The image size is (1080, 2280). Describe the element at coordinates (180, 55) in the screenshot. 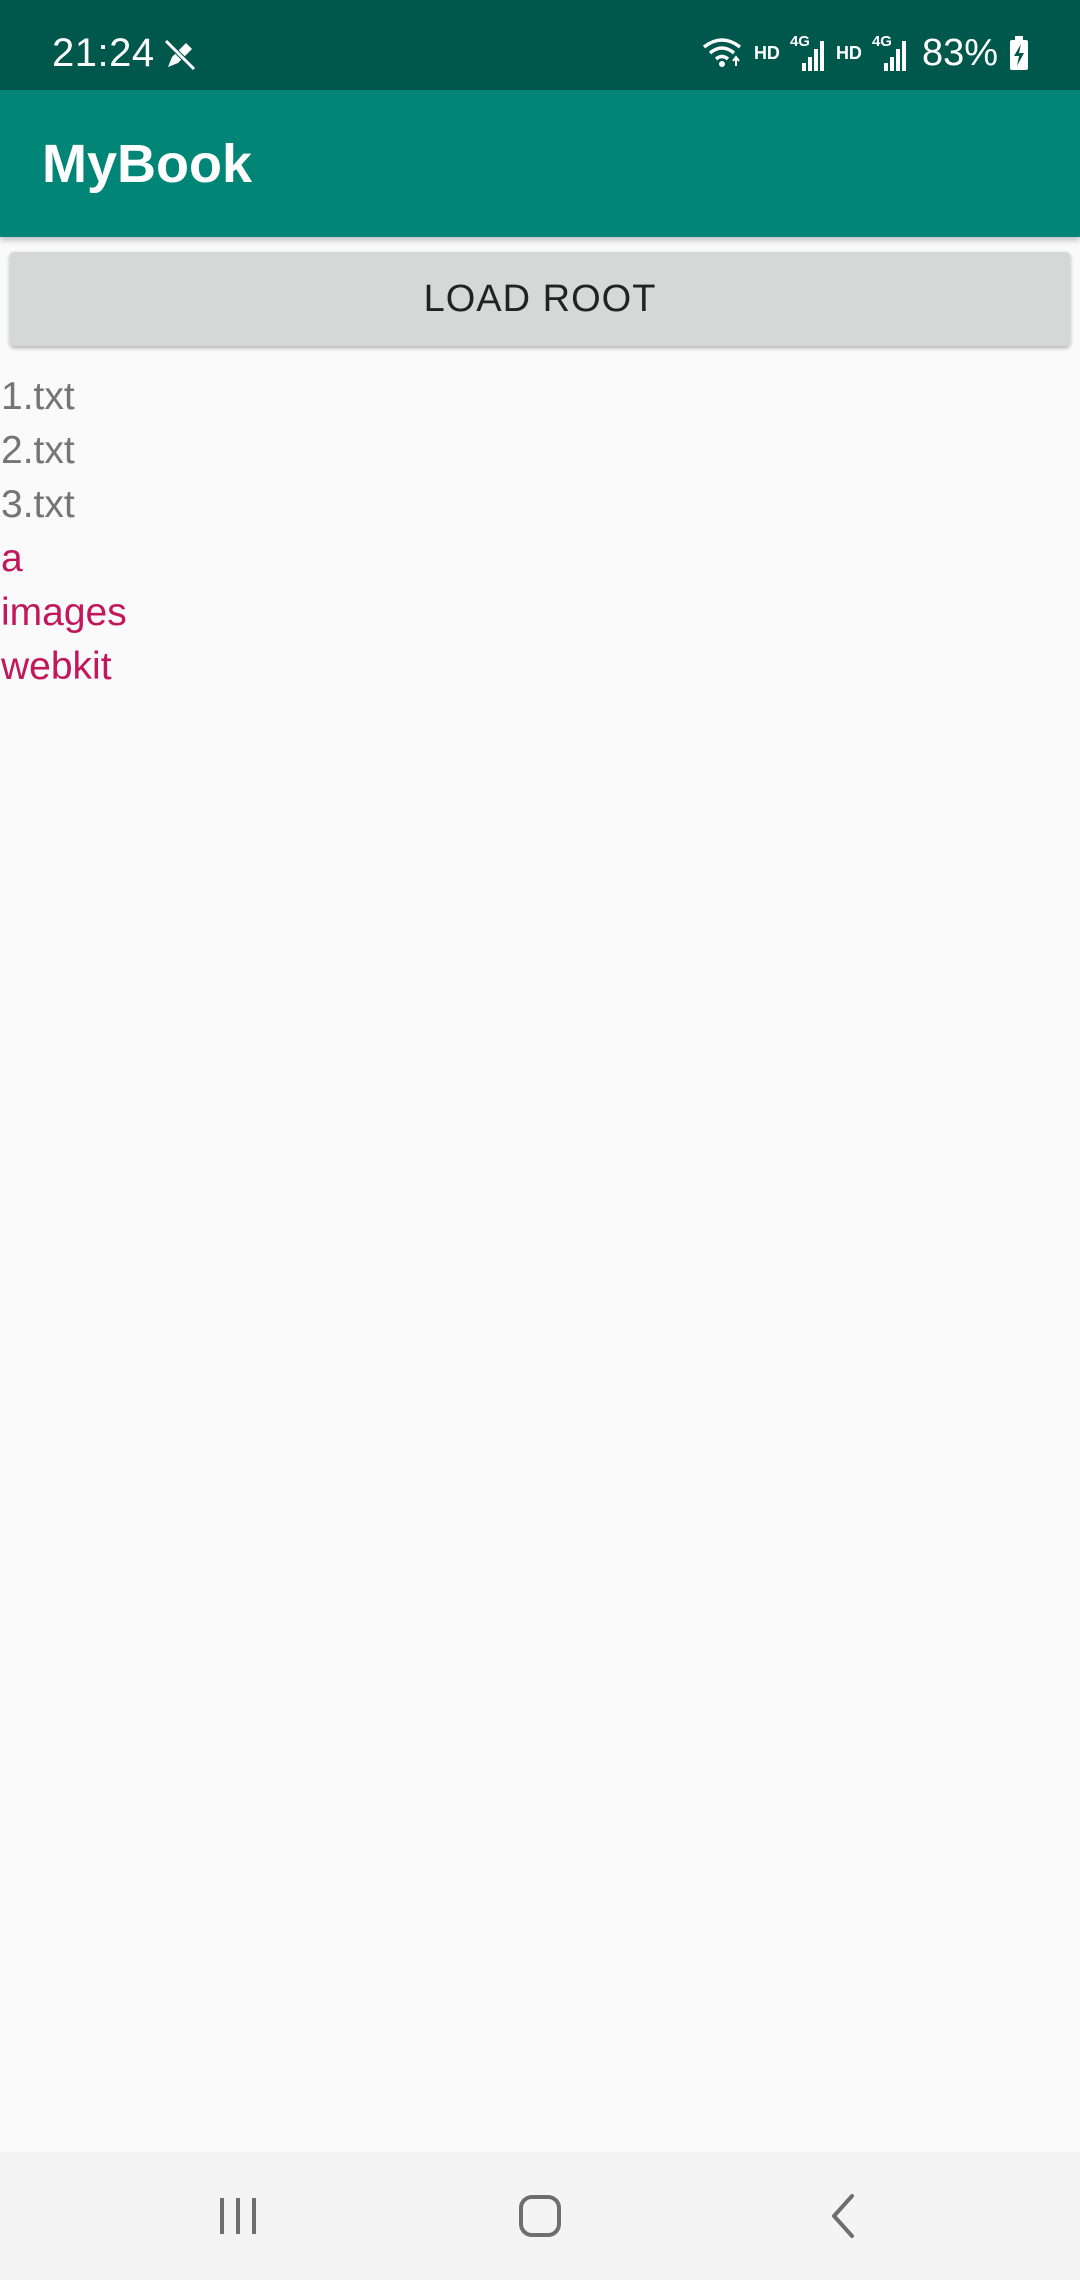

I see `pen-off-icon` at that location.